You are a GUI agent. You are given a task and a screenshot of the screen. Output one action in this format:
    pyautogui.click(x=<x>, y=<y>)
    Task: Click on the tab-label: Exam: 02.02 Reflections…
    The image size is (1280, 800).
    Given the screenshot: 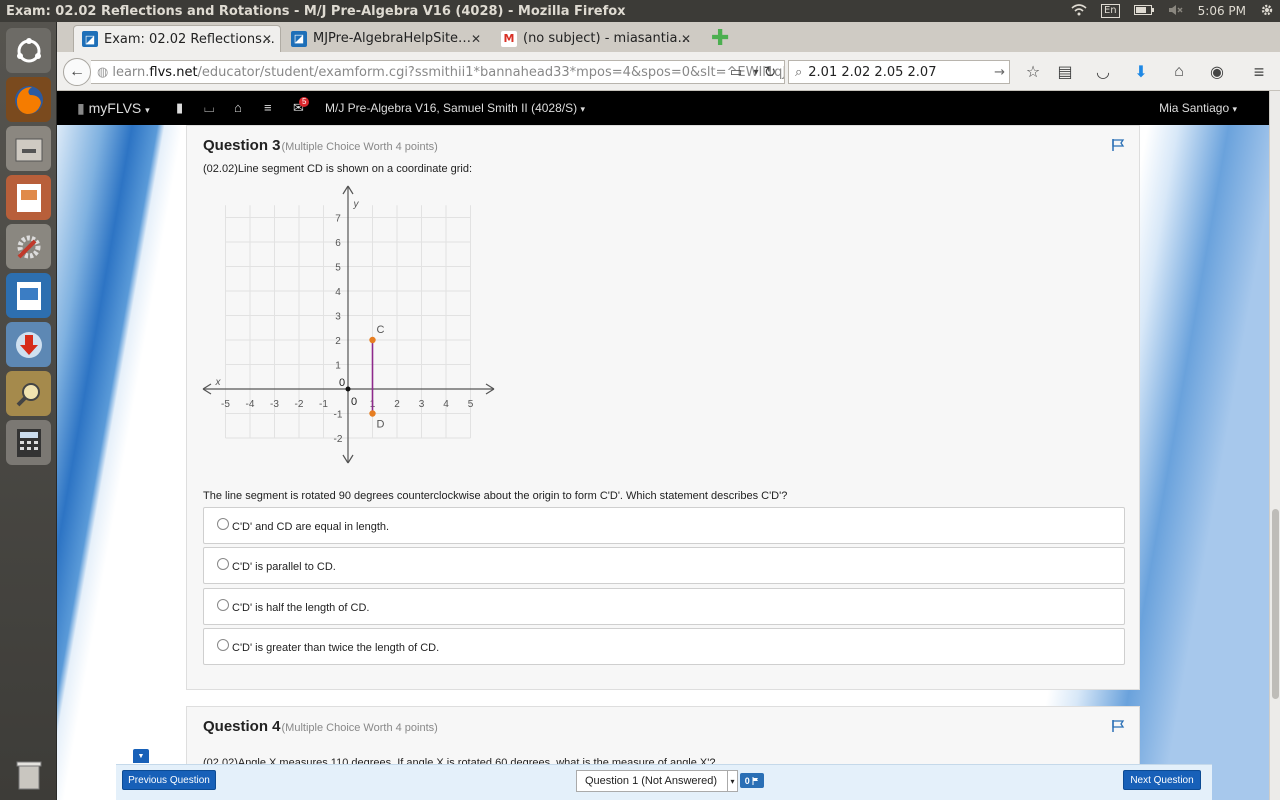 What is the action you would take?
    pyautogui.click(x=189, y=39)
    